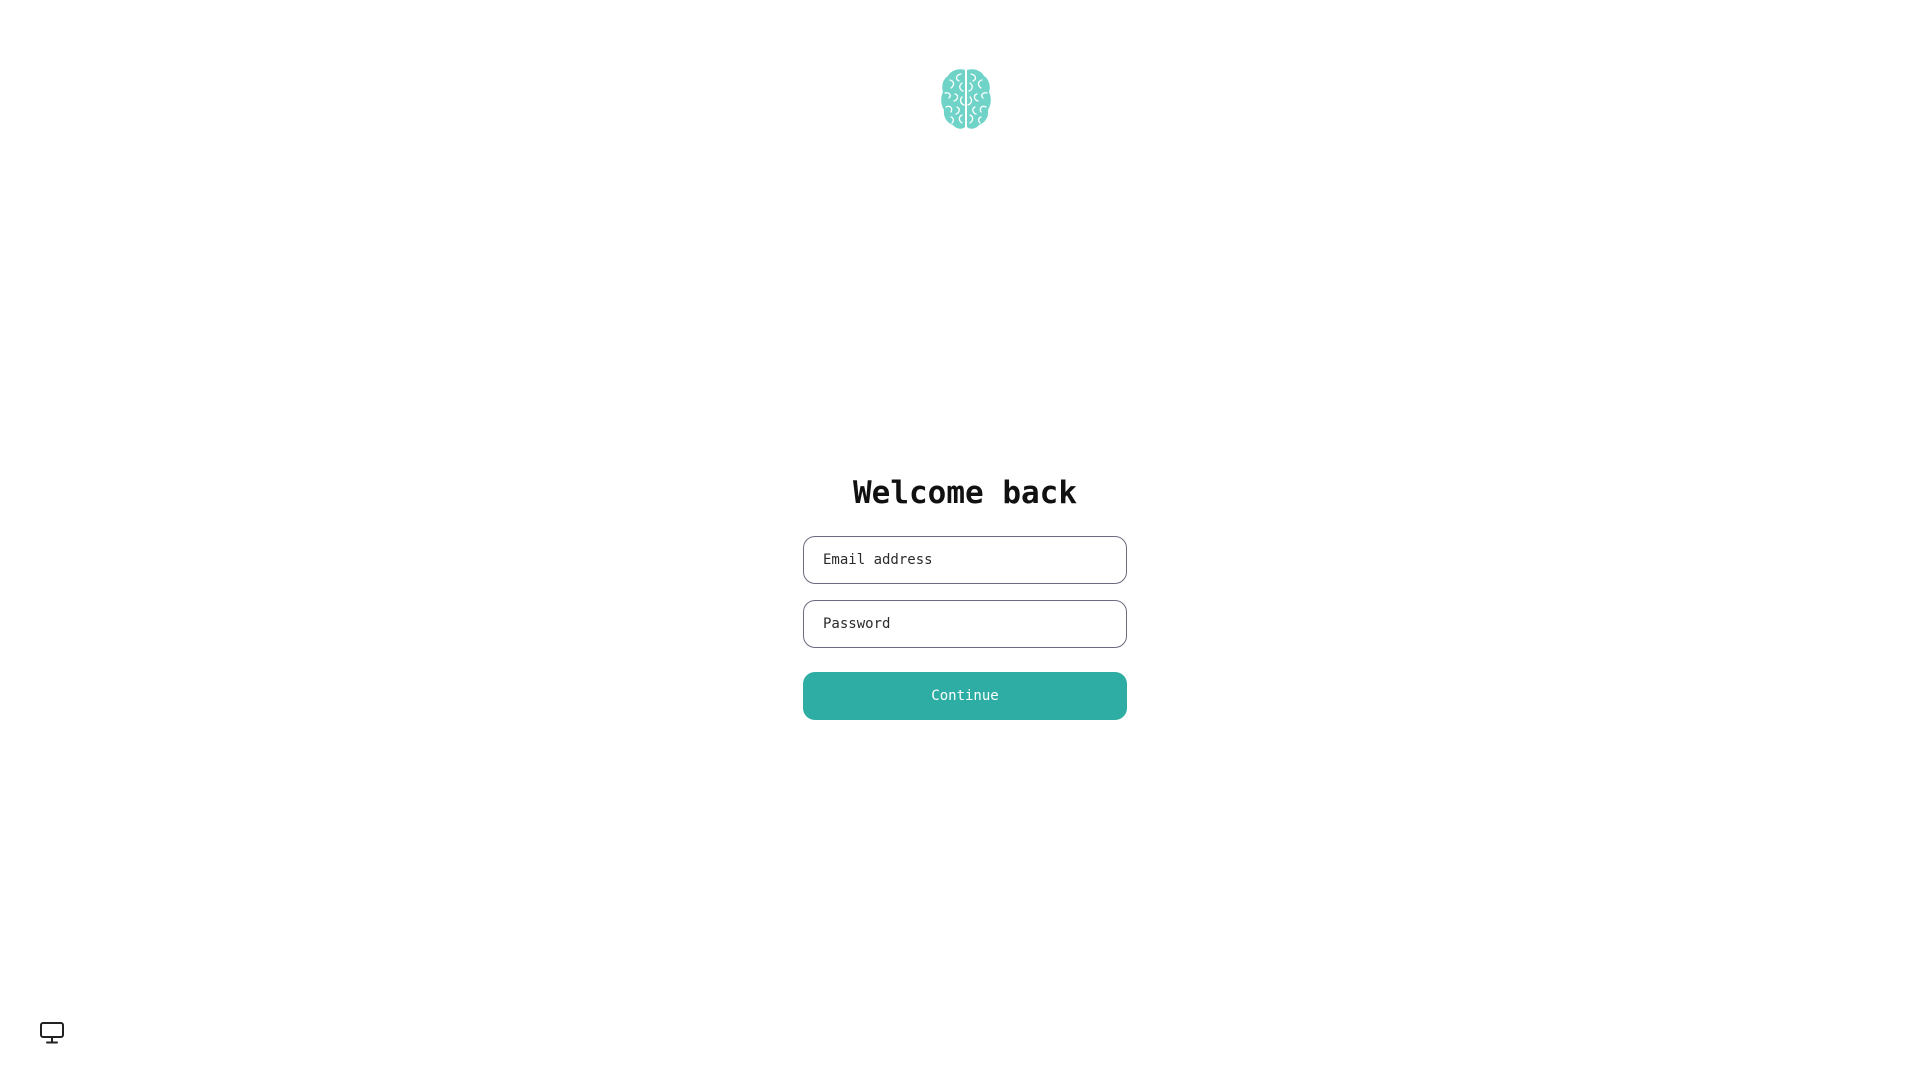 This screenshot has height=1080, width=1920. What do you see at coordinates (965, 624) in the screenshot?
I see `password-field` at bounding box center [965, 624].